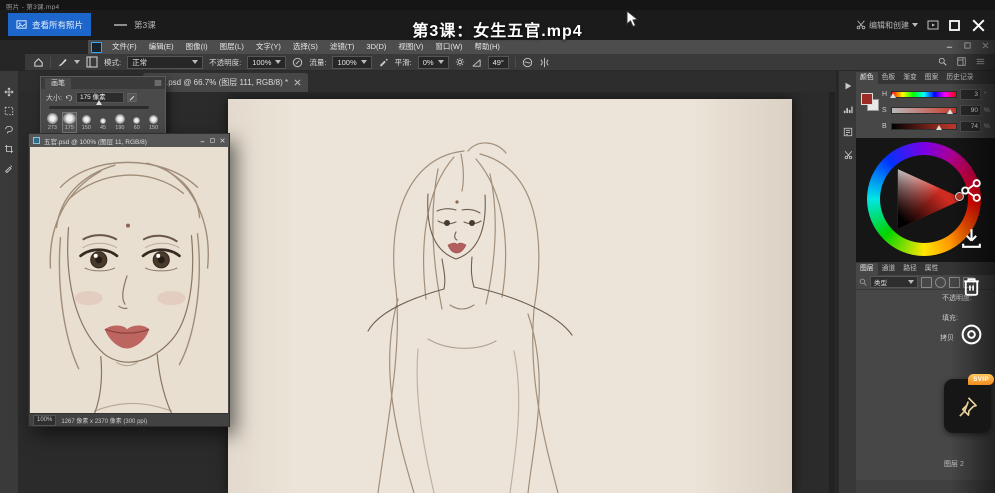  I want to click on search-icon, so click(942, 61).